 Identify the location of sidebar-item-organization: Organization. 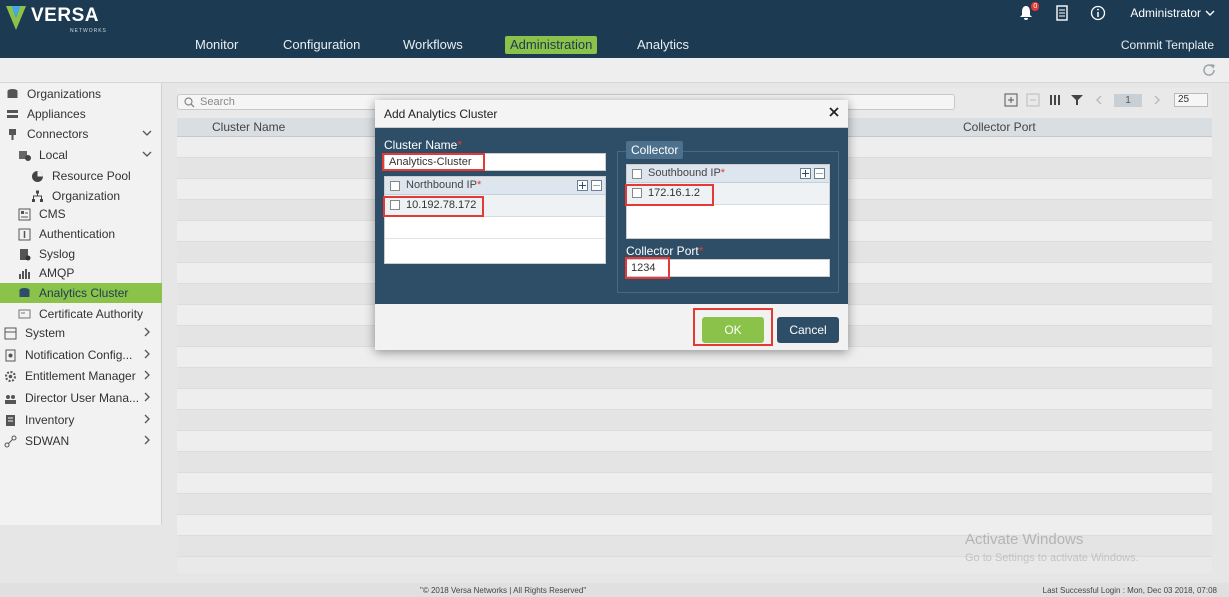
(81, 196).